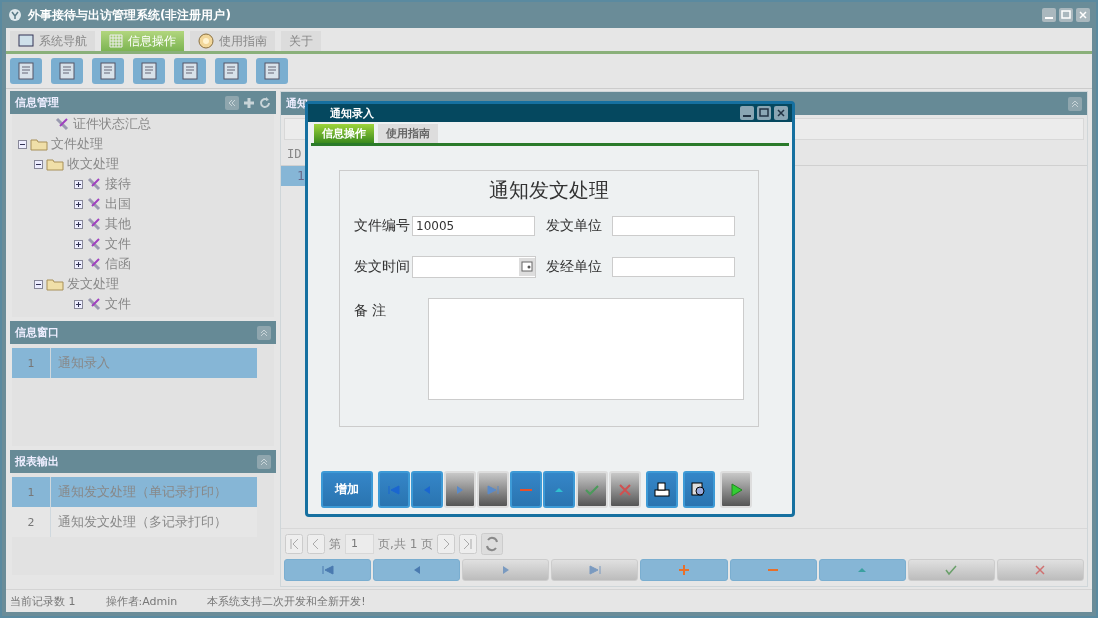  Describe the element at coordinates (142, 41) in the screenshot. I see `main-tab: 信息操作` at that location.